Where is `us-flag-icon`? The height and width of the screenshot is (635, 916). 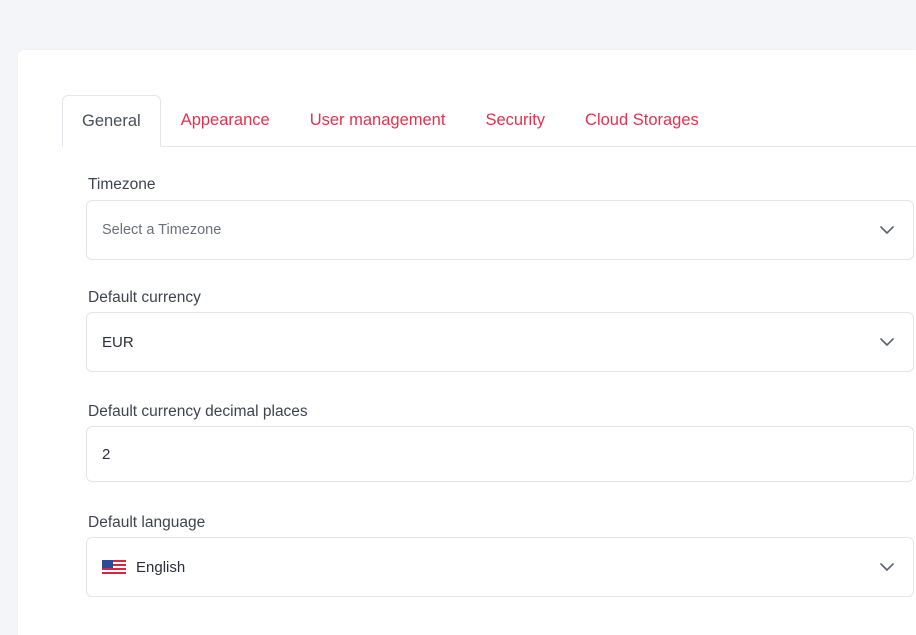
us-flag-icon is located at coordinates (114, 567).